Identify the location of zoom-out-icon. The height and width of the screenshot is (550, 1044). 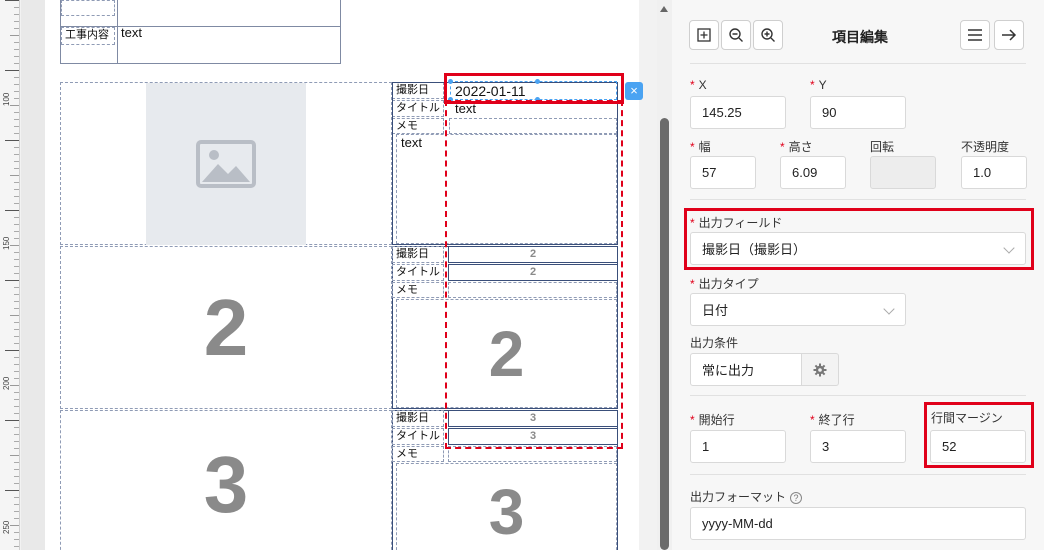
(736, 35).